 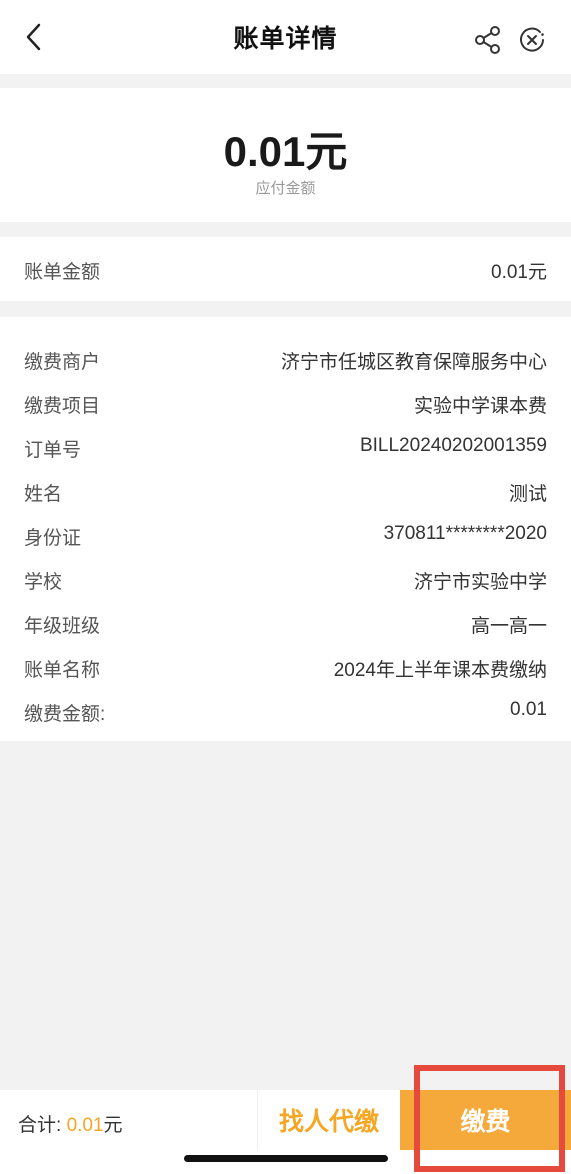 I want to click on detail-value: 测试, so click(x=527, y=494).